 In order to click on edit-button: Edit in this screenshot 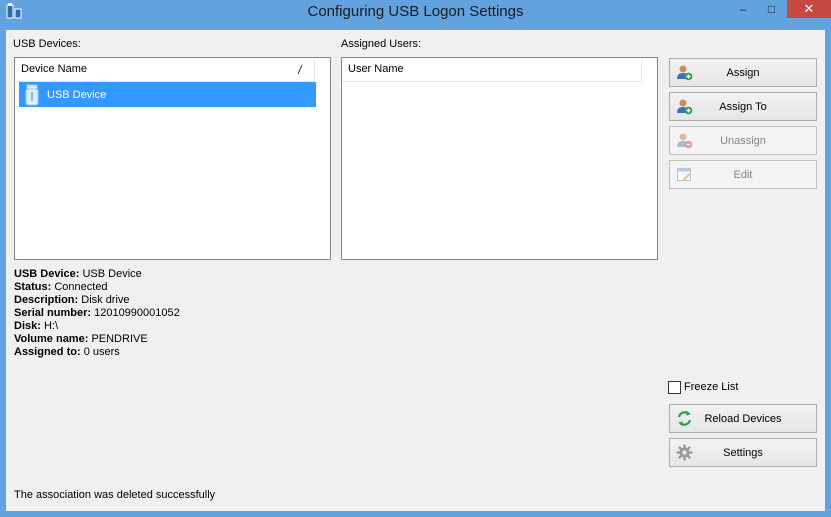, I will do `click(743, 174)`.